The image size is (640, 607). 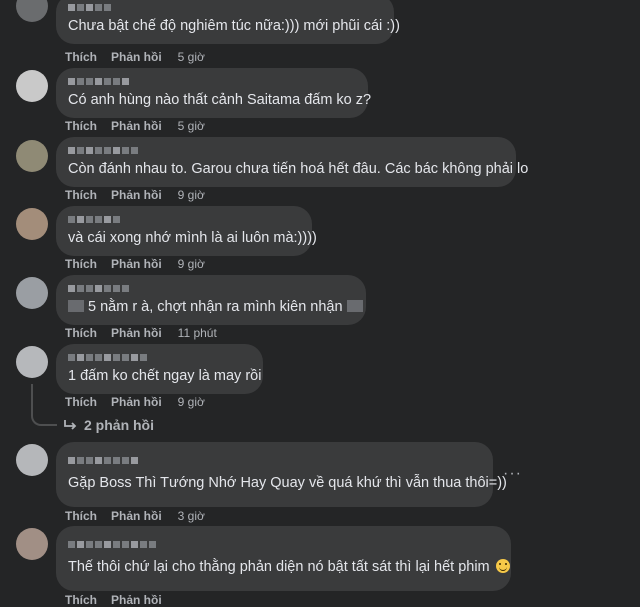 I want to click on timestamp: 3 giờ, so click(x=191, y=516).